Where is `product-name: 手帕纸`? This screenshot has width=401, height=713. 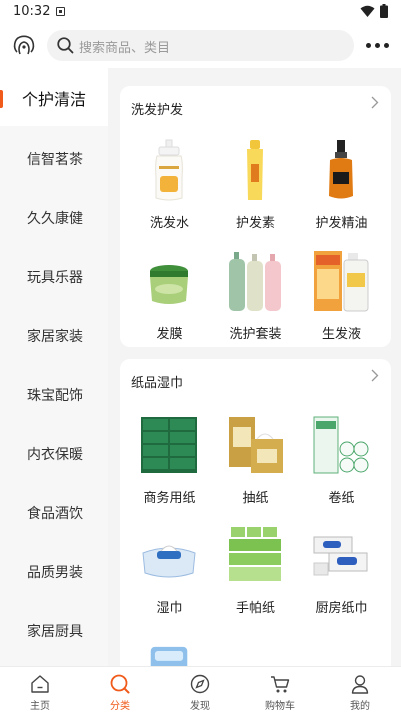 product-name: 手帕纸 is located at coordinates (255, 608).